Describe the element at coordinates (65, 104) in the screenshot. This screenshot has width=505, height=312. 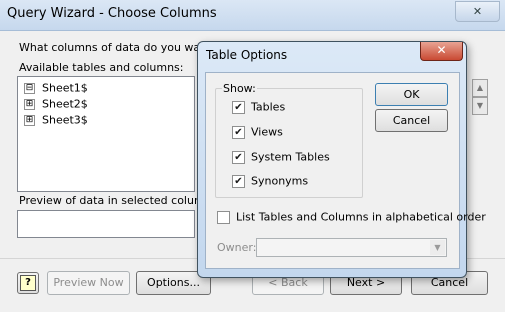
I see `tree-item-label: Sheet2$` at that location.